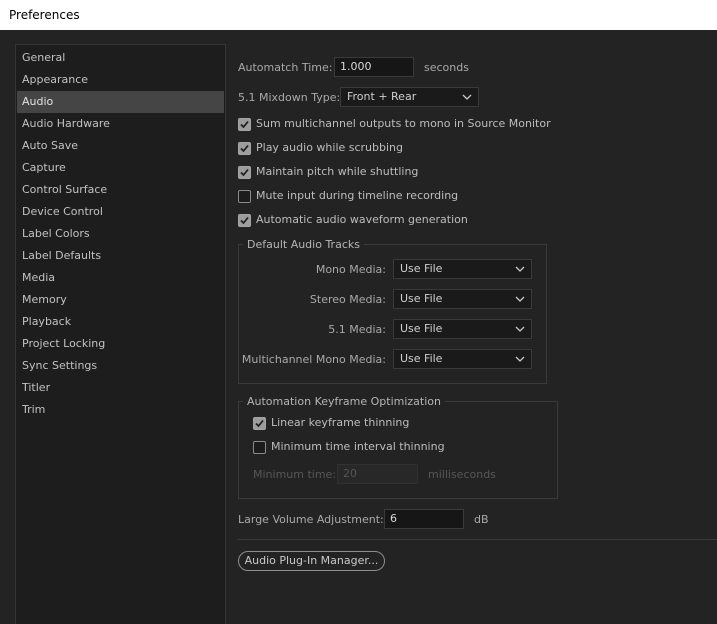 The width and height of the screenshot is (717, 624). I want to click on checkbox-linear-keyframe-thinning: Linear keyframe thinning, so click(331, 423).